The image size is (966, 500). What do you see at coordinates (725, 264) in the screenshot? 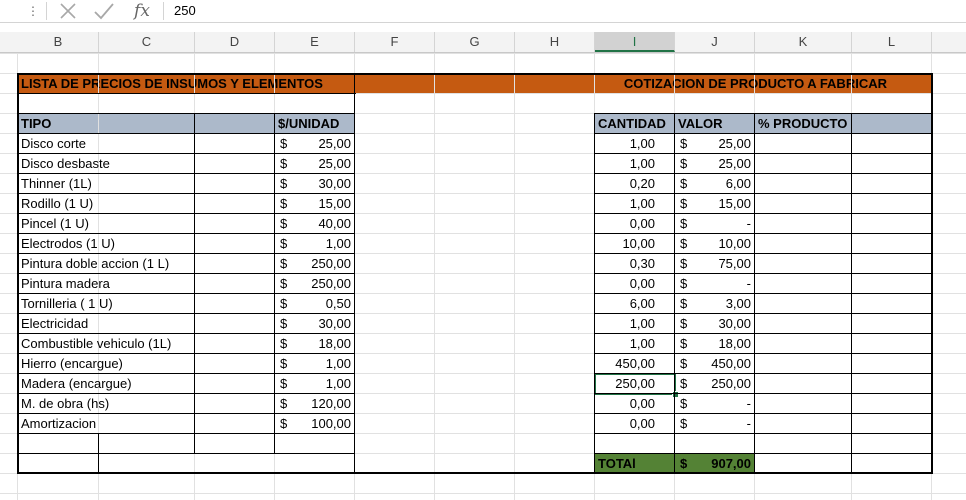
I see `valor-cell: 75,00` at bounding box center [725, 264].